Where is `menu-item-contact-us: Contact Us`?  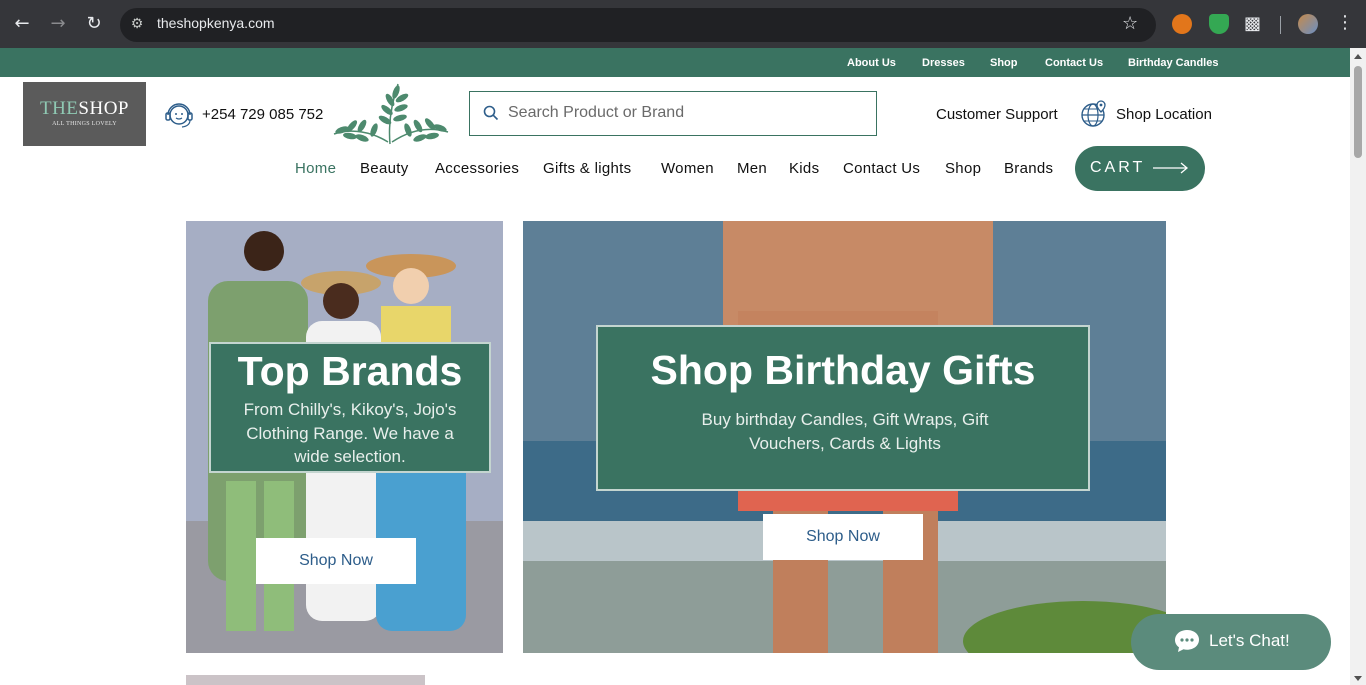 menu-item-contact-us: Contact Us is located at coordinates (881, 168).